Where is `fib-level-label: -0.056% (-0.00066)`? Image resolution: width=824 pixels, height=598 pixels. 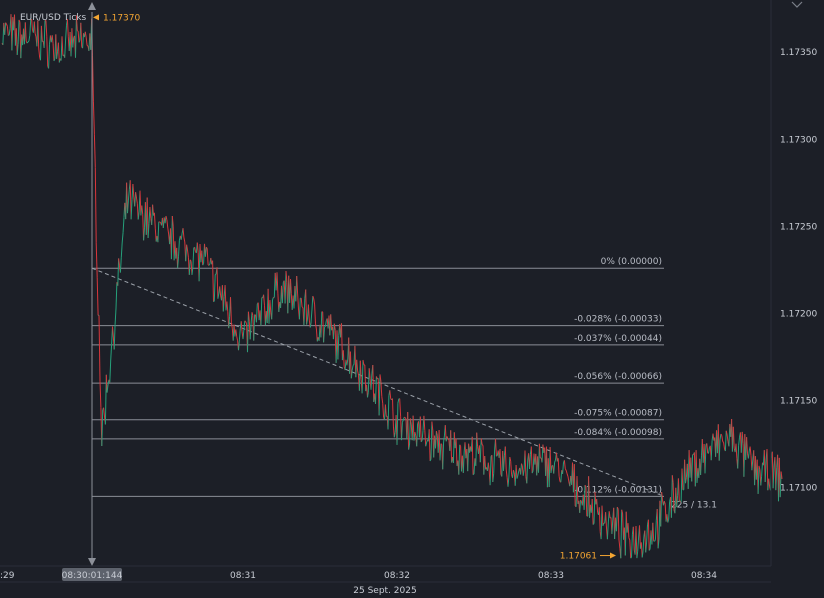
fib-level-label: -0.056% (-0.00066) is located at coordinates (618, 377).